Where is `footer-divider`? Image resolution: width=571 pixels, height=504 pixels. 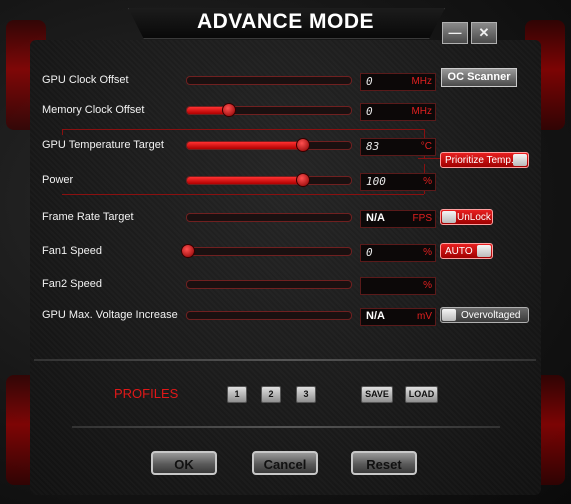 footer-divider is located at coordinates (286, 427).